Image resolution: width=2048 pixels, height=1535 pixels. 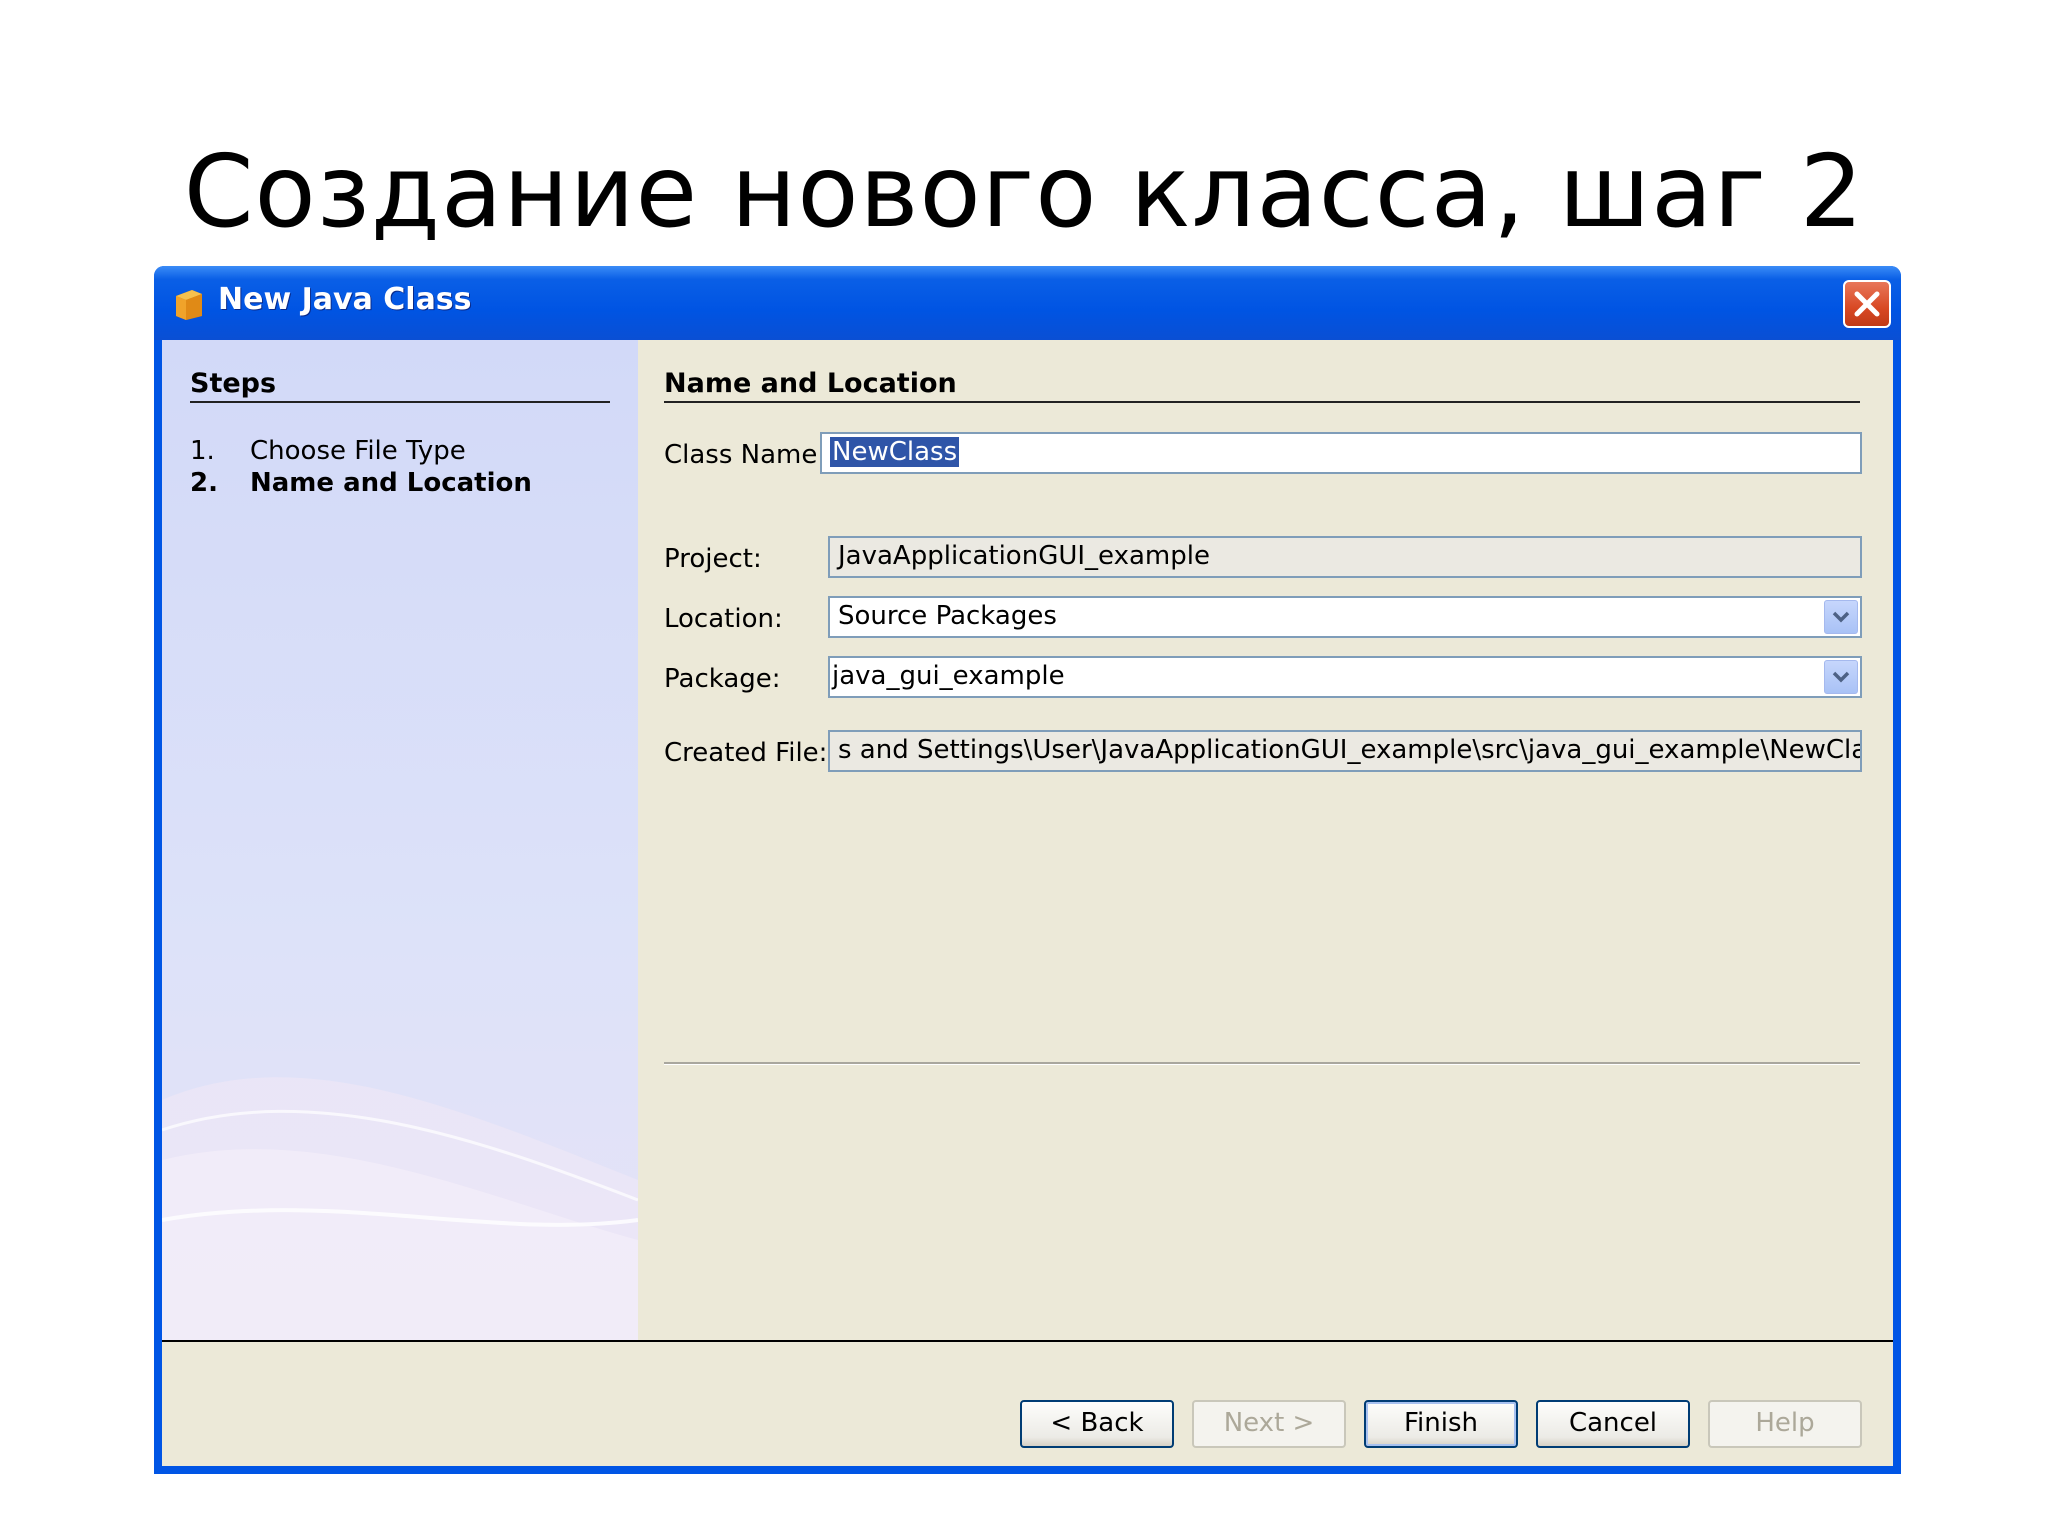 What do you see at coordinates (745, 455) in the screenshot?
I see `class-name-label: Class Name:` at bounding box center [745, 455].